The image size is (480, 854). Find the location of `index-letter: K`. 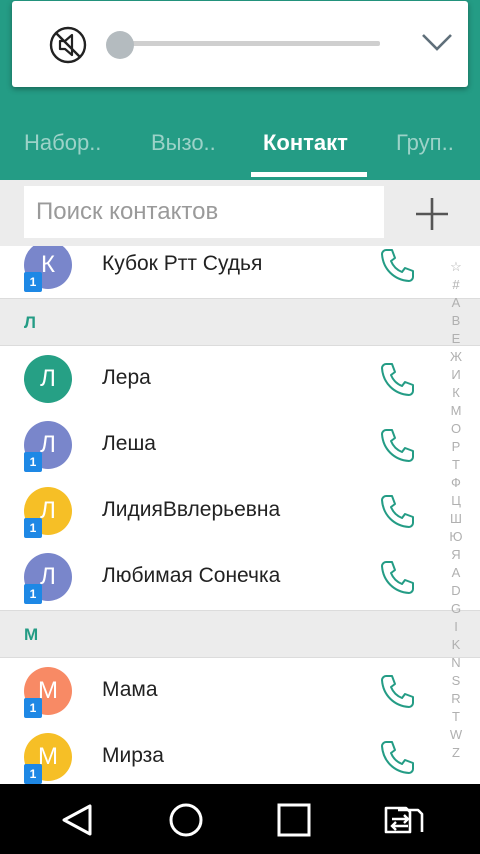

index-letter: K is located at coordinates (456, 645).